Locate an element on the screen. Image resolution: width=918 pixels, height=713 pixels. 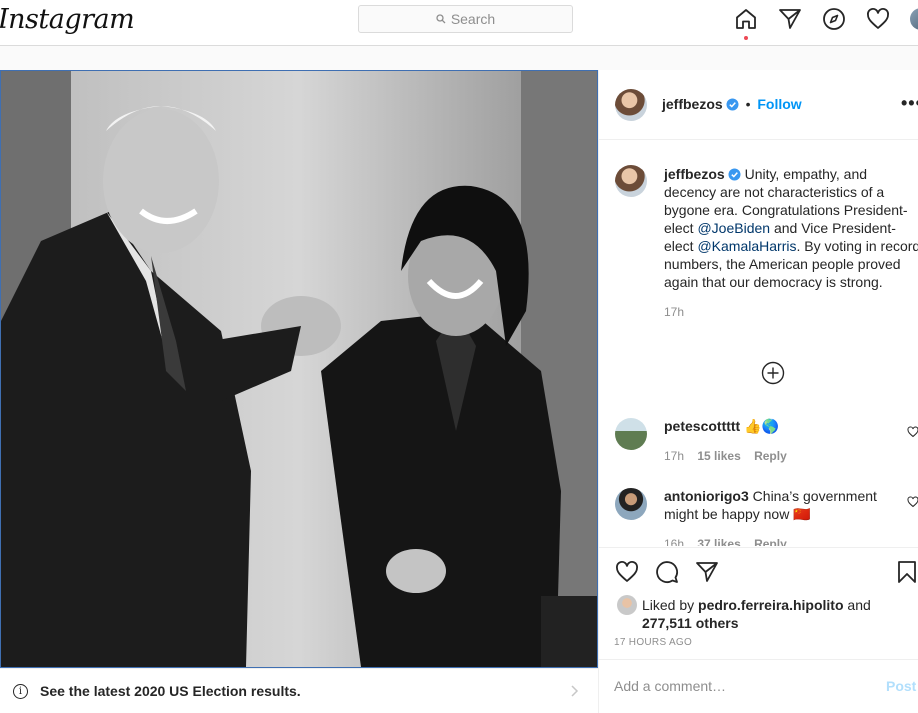
author-username: jeffbezos is located at coordinates (692, 104).